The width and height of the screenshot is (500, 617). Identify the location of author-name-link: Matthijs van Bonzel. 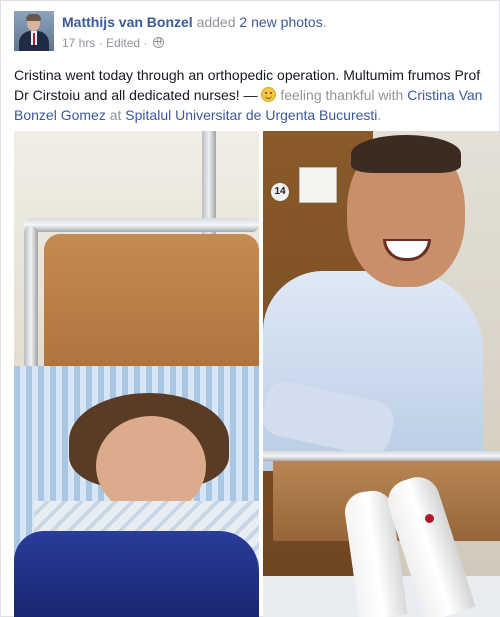
(127, 22).